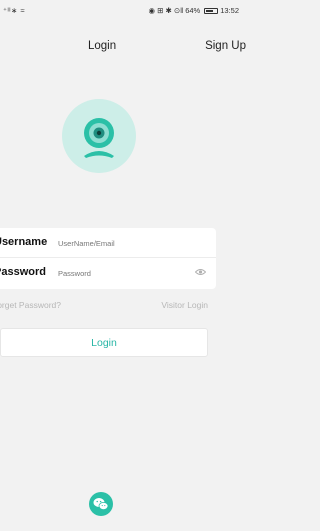 Image resolution: width=320 pixels, height=531 pixels. What do you see at coordinates (23, 272) in the screenshot?
I see `password-label: Password` at bounding box center [23, 272].